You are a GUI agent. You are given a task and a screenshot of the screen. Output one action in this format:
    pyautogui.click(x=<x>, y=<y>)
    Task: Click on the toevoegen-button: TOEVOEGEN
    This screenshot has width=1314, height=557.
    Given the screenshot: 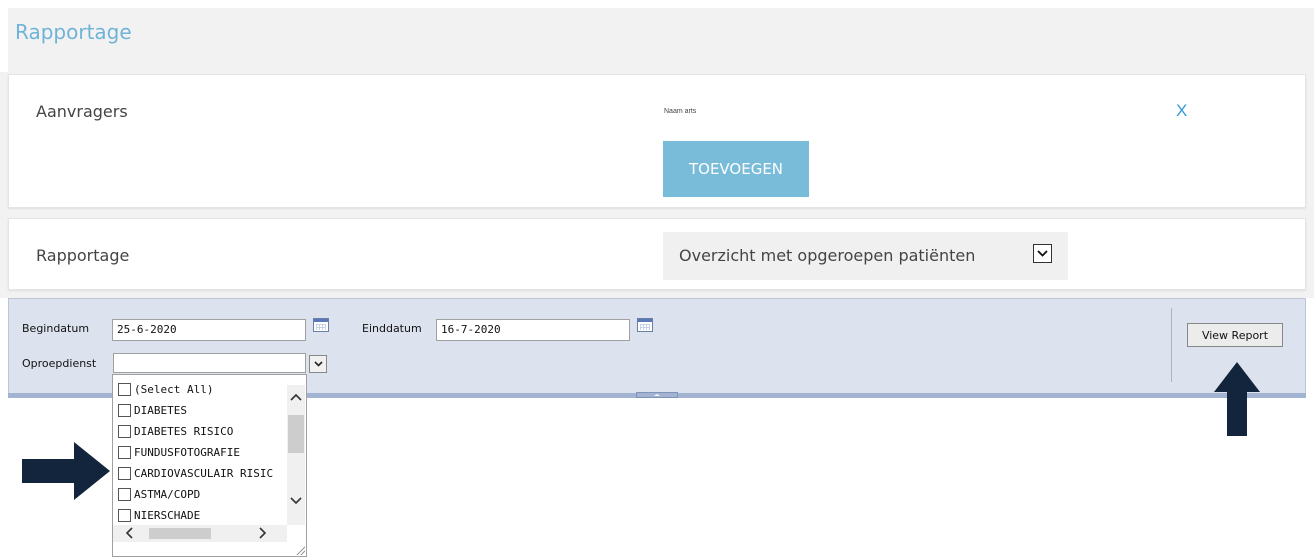 What is the action you would take?
    pyautogui.click(x=736, y=169)
    